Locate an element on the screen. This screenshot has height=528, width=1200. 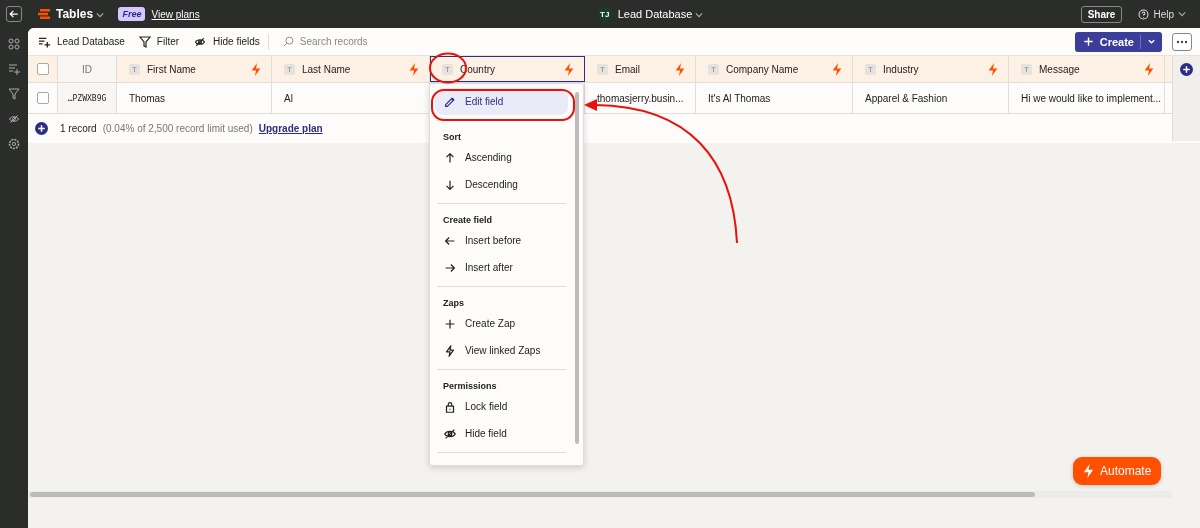
menu-item: Ascending is located at coordinates (501, 157).